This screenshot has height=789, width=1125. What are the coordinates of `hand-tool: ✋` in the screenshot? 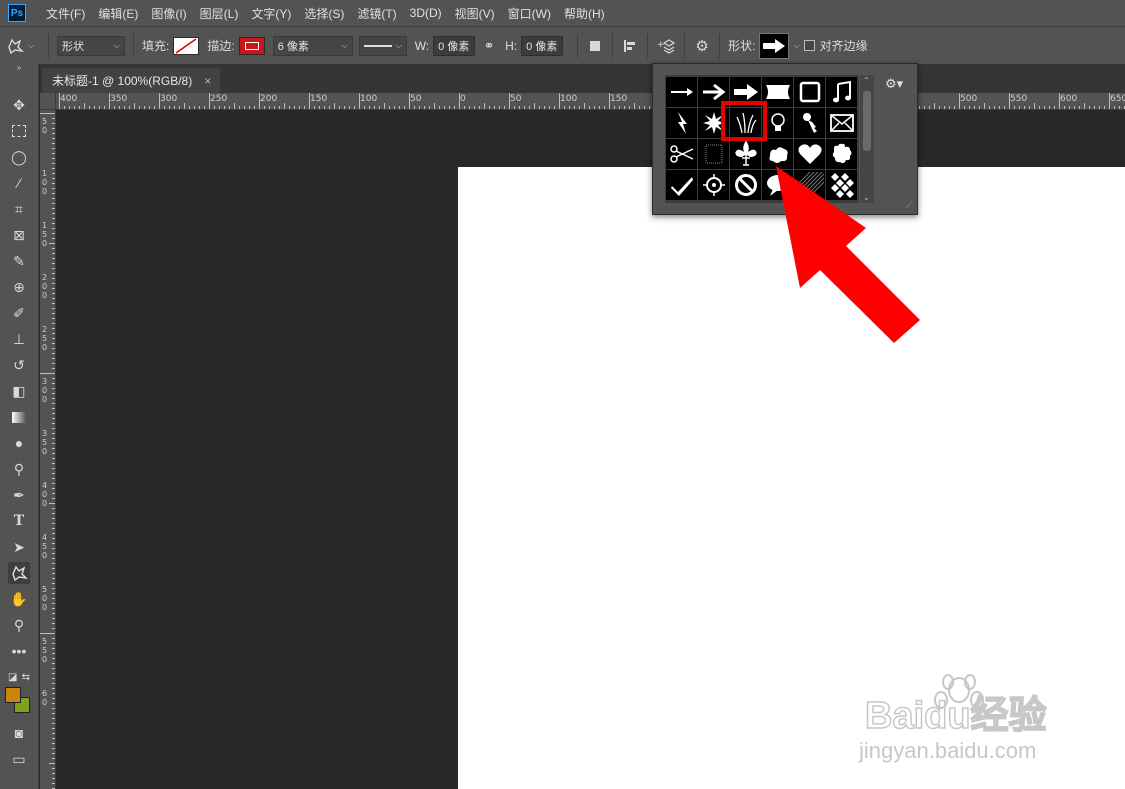 It's located at (19, 599).